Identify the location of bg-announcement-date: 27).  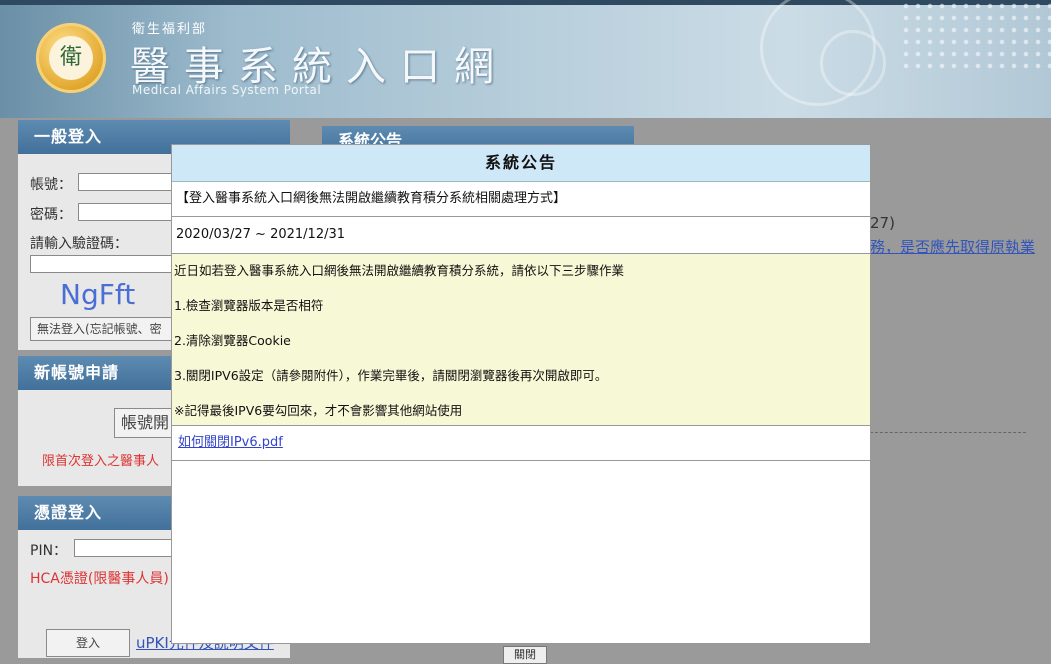
(882, 223).